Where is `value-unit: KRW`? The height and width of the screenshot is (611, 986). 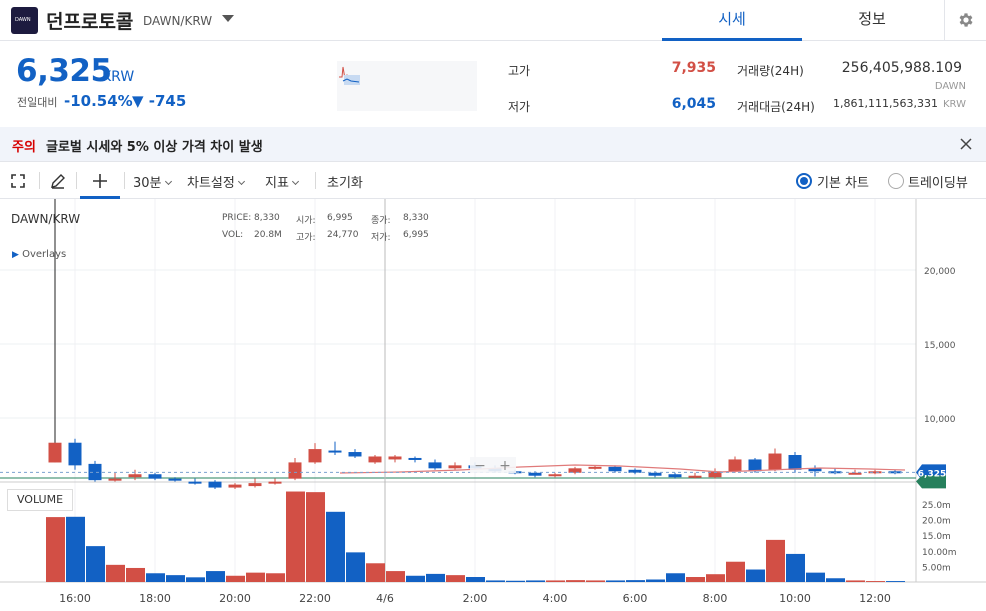 value-unit: KRW is located at coordinates (954, 104).